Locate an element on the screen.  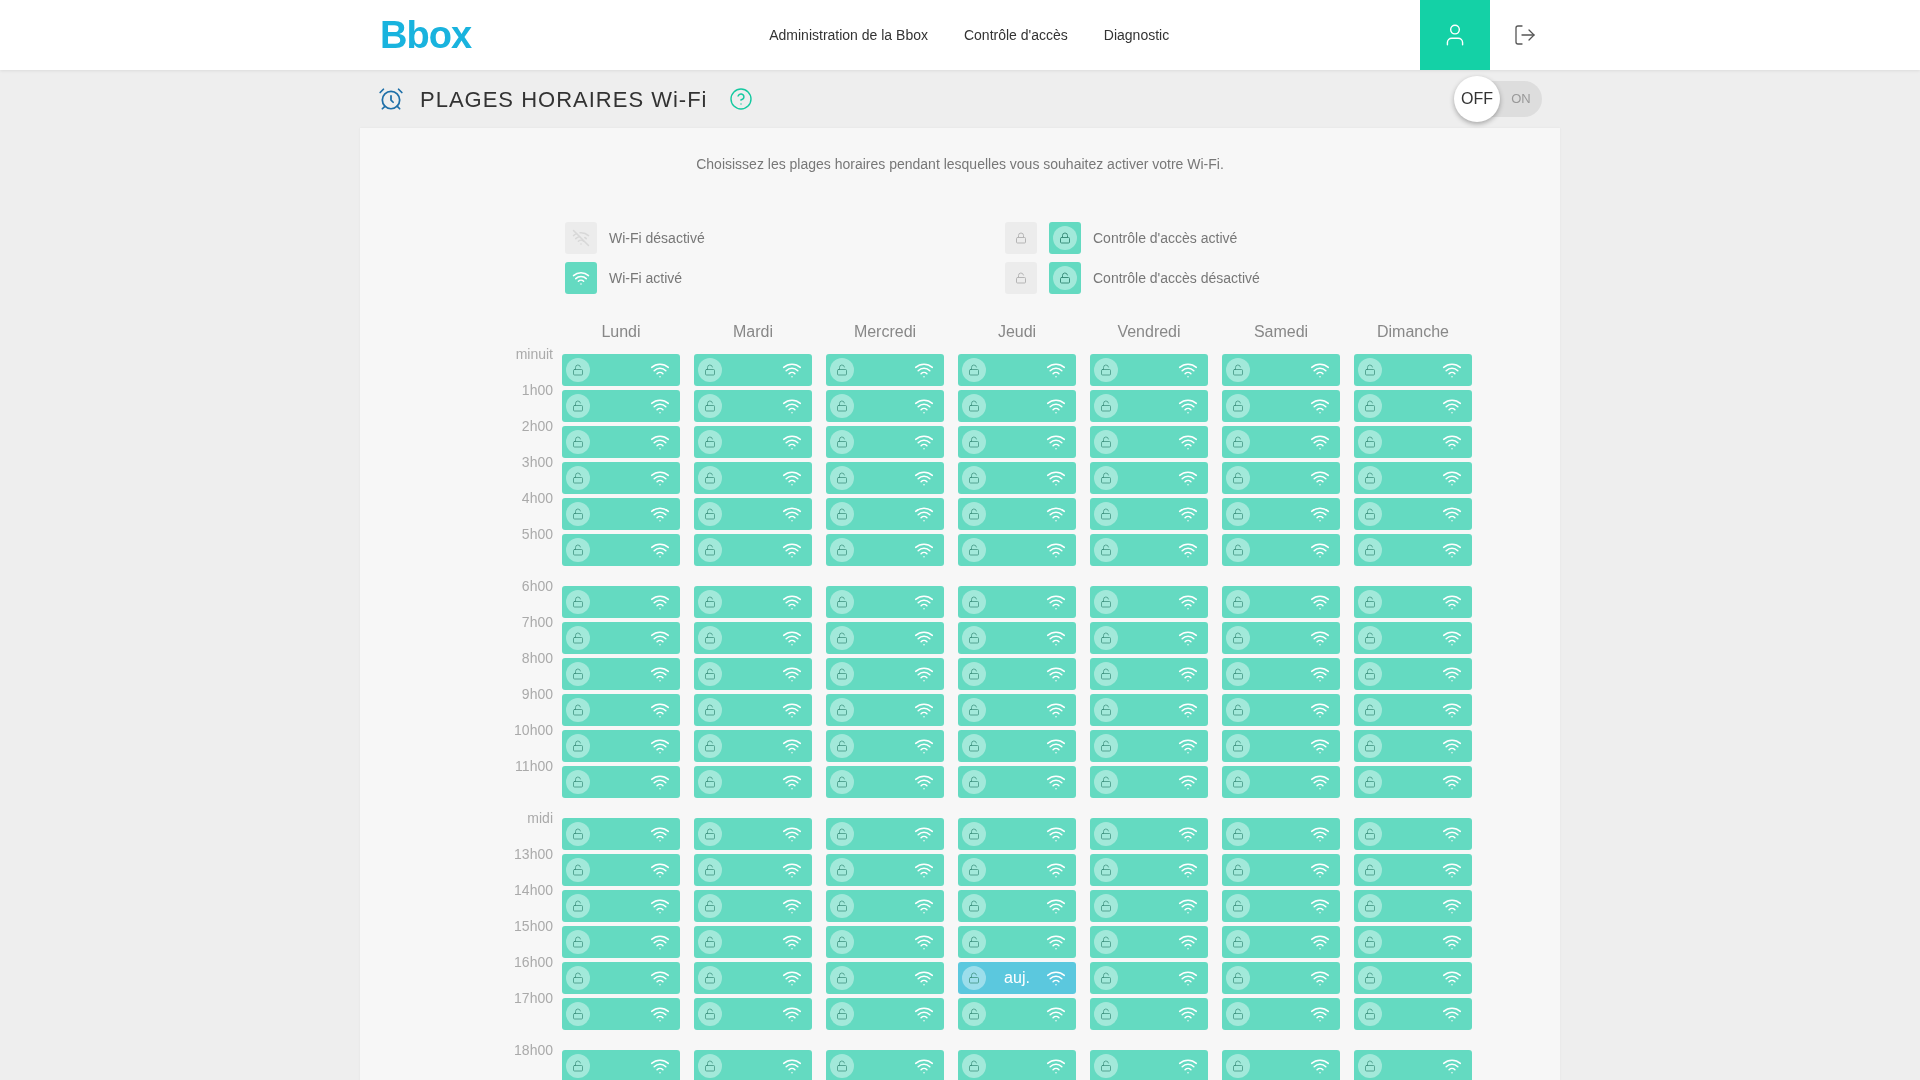
nav-link: Contrôle d'accès is located at coordinates (1015, 35).